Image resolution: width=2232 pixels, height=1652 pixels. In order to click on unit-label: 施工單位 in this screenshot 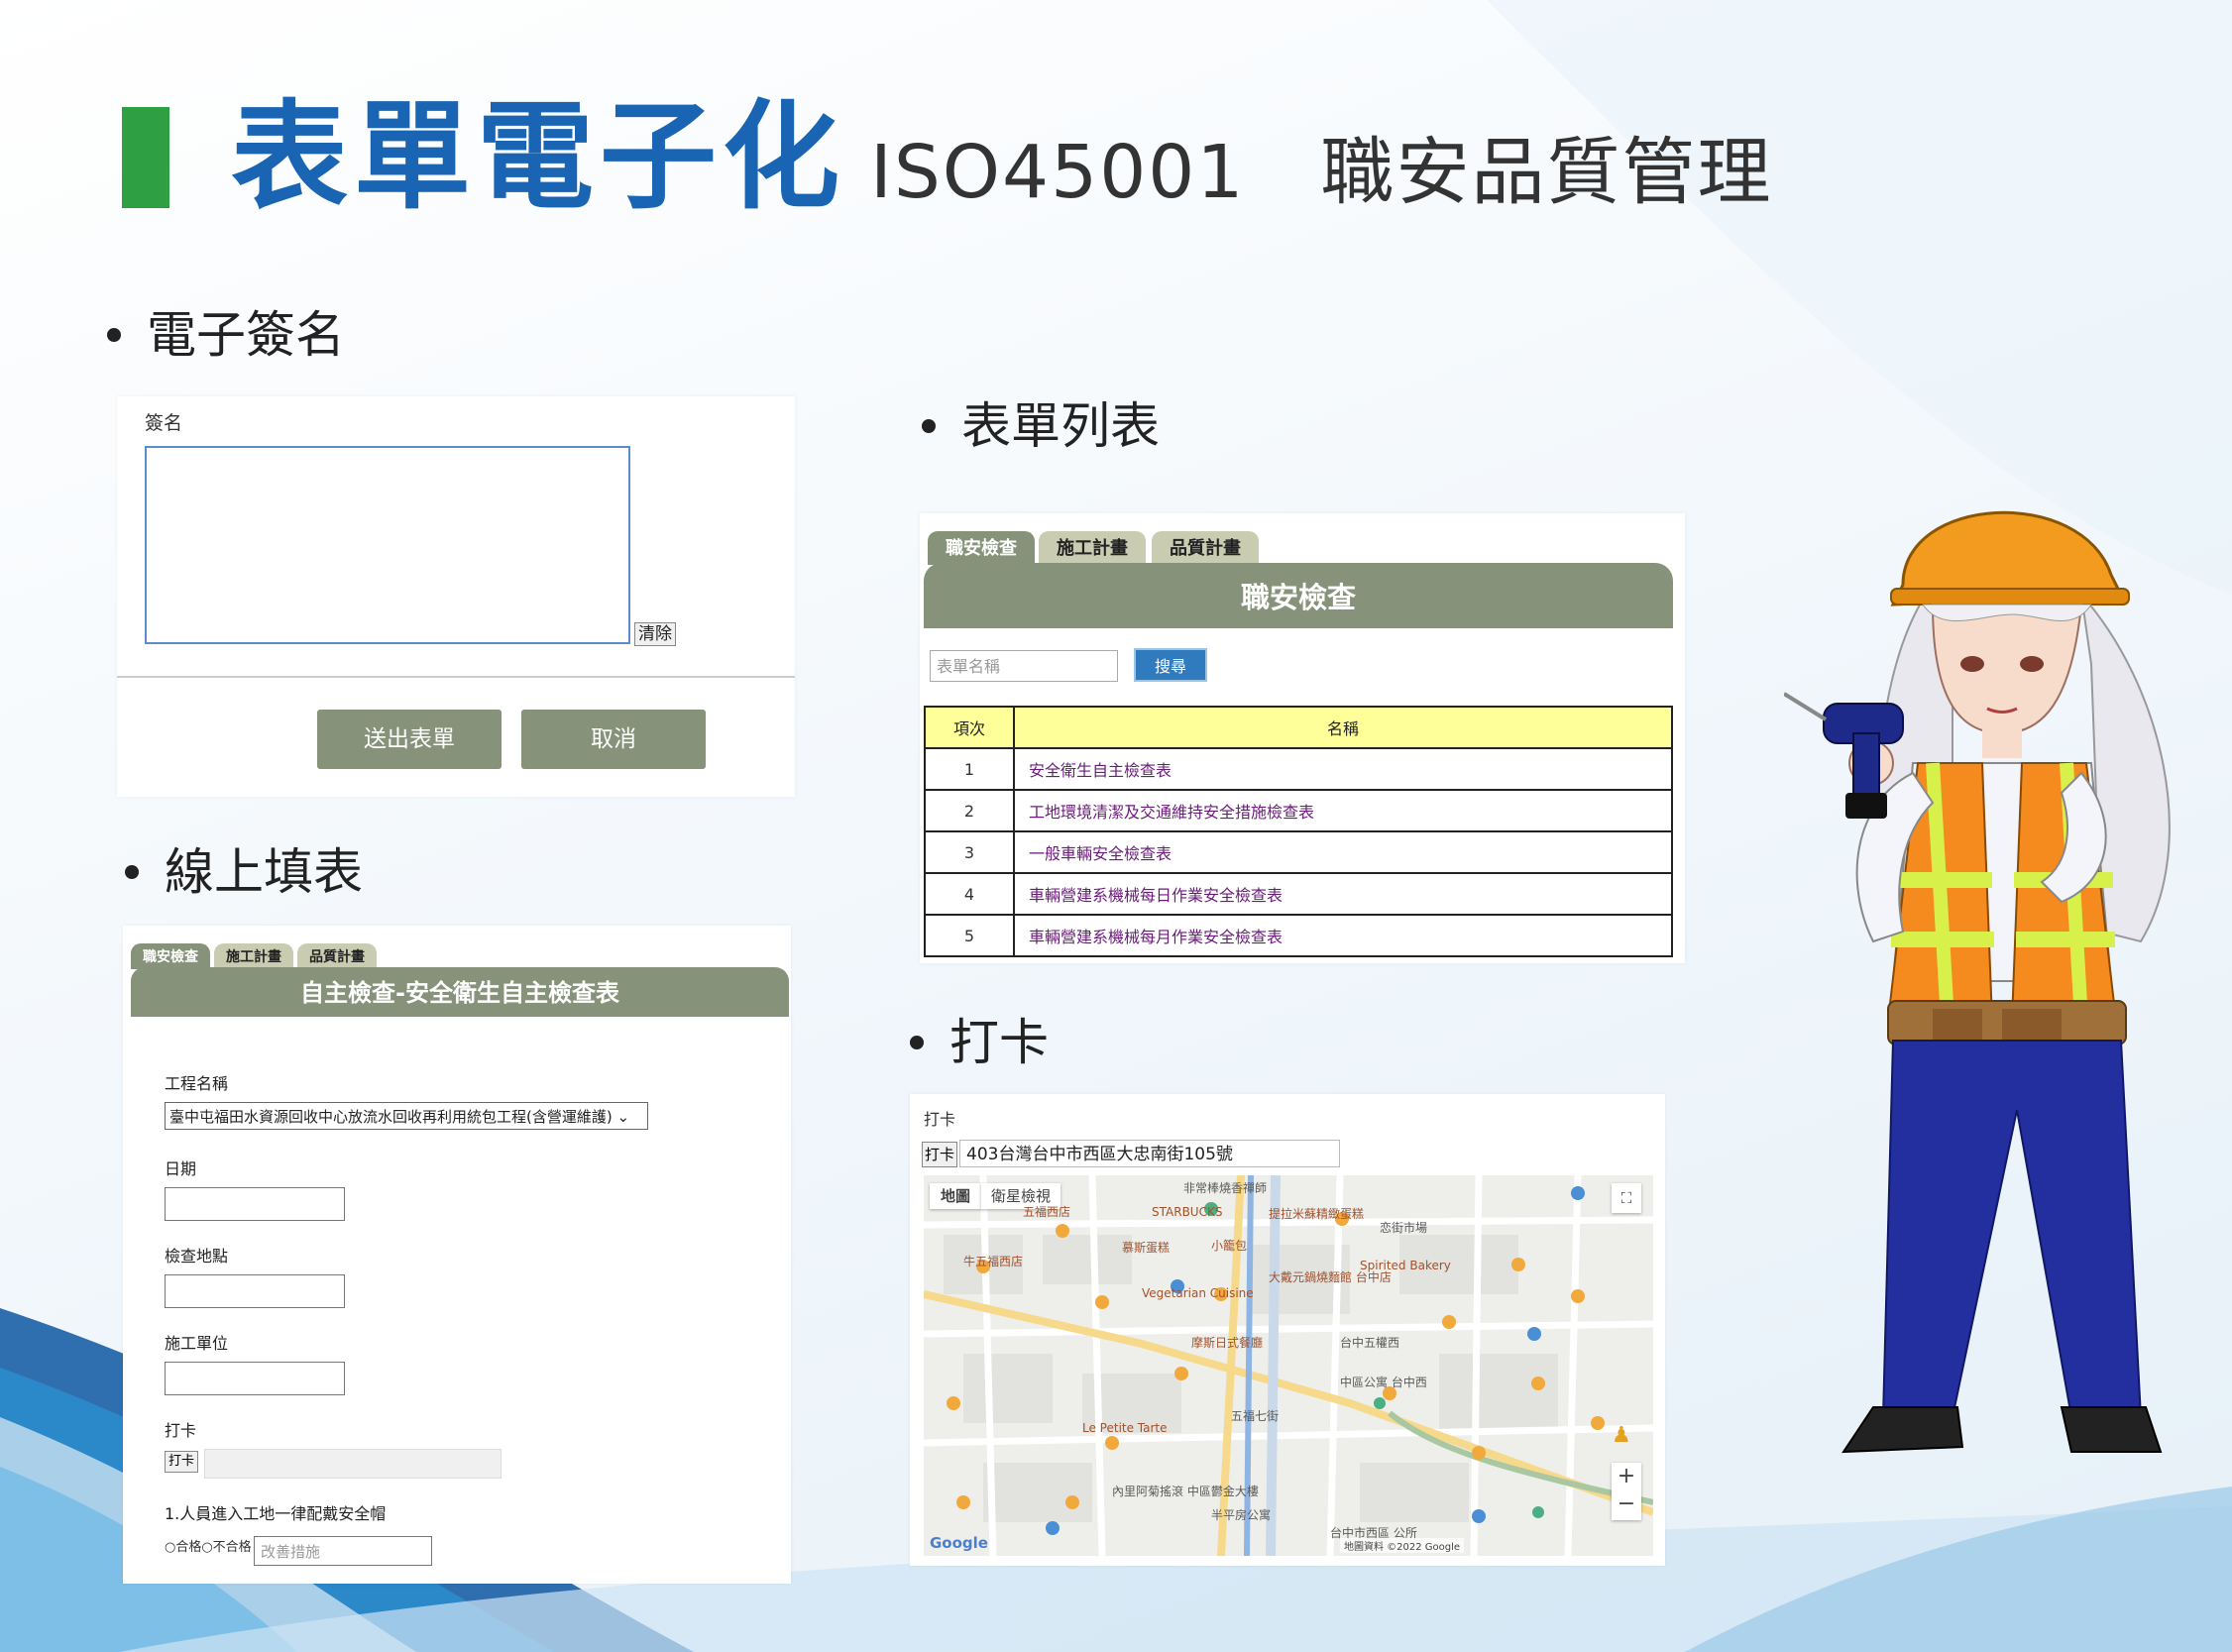, I will do `click(197, 1343)`.